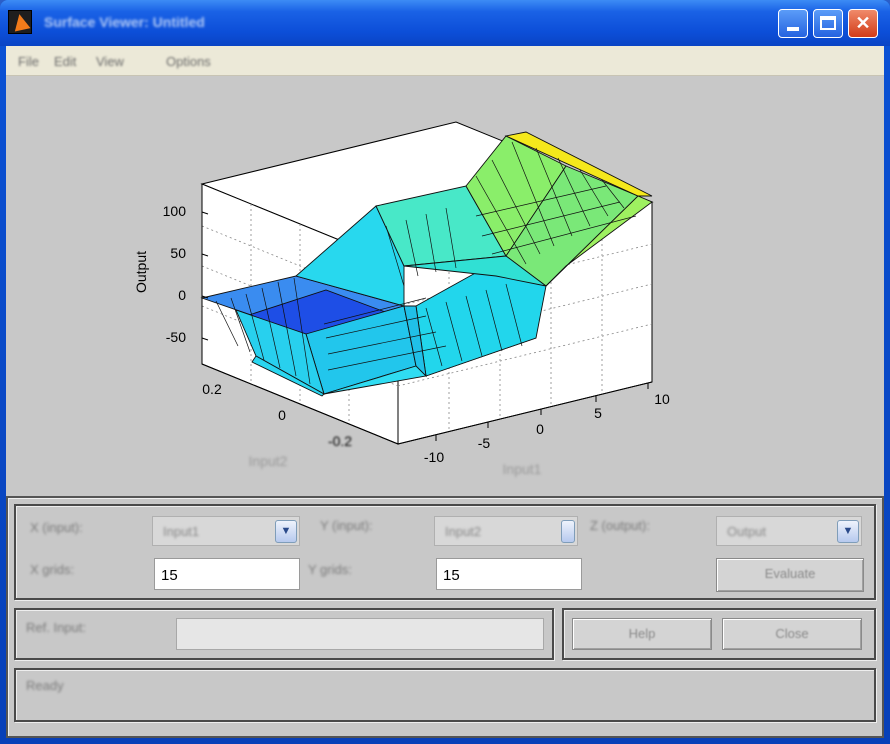 The image size is (890, 744). Describe the element at coordinates (445, 695) in the screenshot. I see `status-panel: Ready` at that location.